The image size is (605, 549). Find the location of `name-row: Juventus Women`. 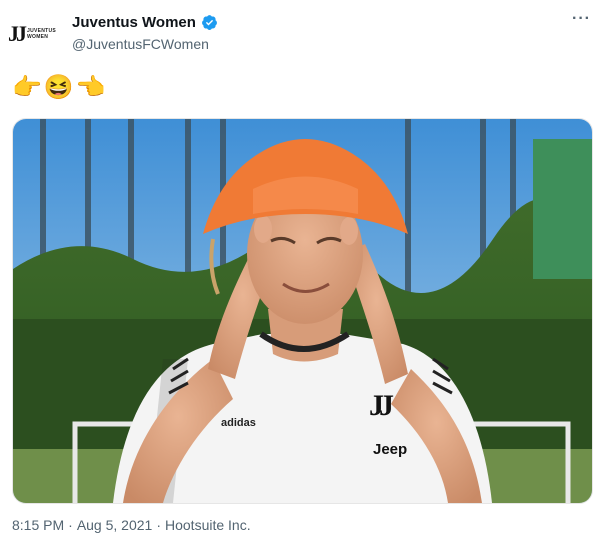

name-row: Juventus Women is located at coordinates (145, 22).